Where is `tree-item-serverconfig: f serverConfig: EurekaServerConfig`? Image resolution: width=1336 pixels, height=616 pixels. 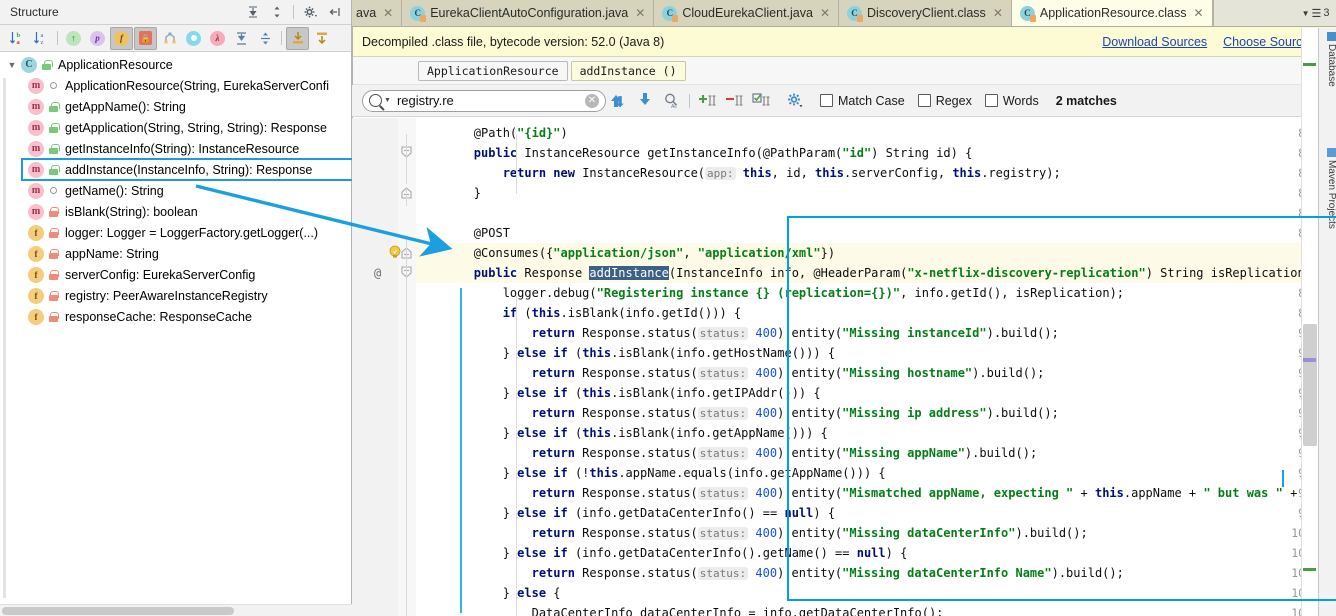
tree-item-serverconfig: f serverConfig: EurekaServerConfig is located at coordinates (175, 274).